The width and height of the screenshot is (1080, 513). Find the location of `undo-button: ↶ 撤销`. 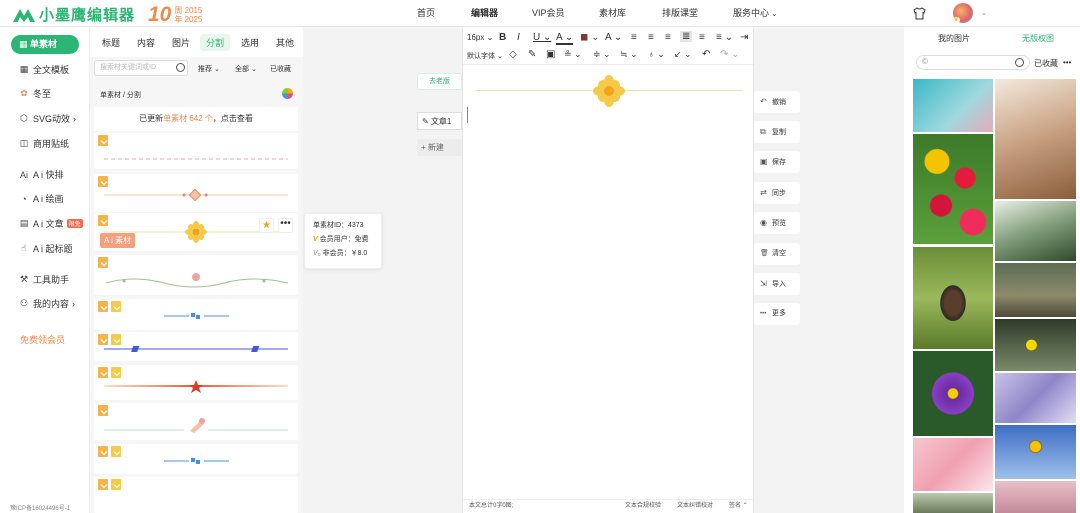

undo-button: ↶ 撤销 is located at coordinates (777, 102).